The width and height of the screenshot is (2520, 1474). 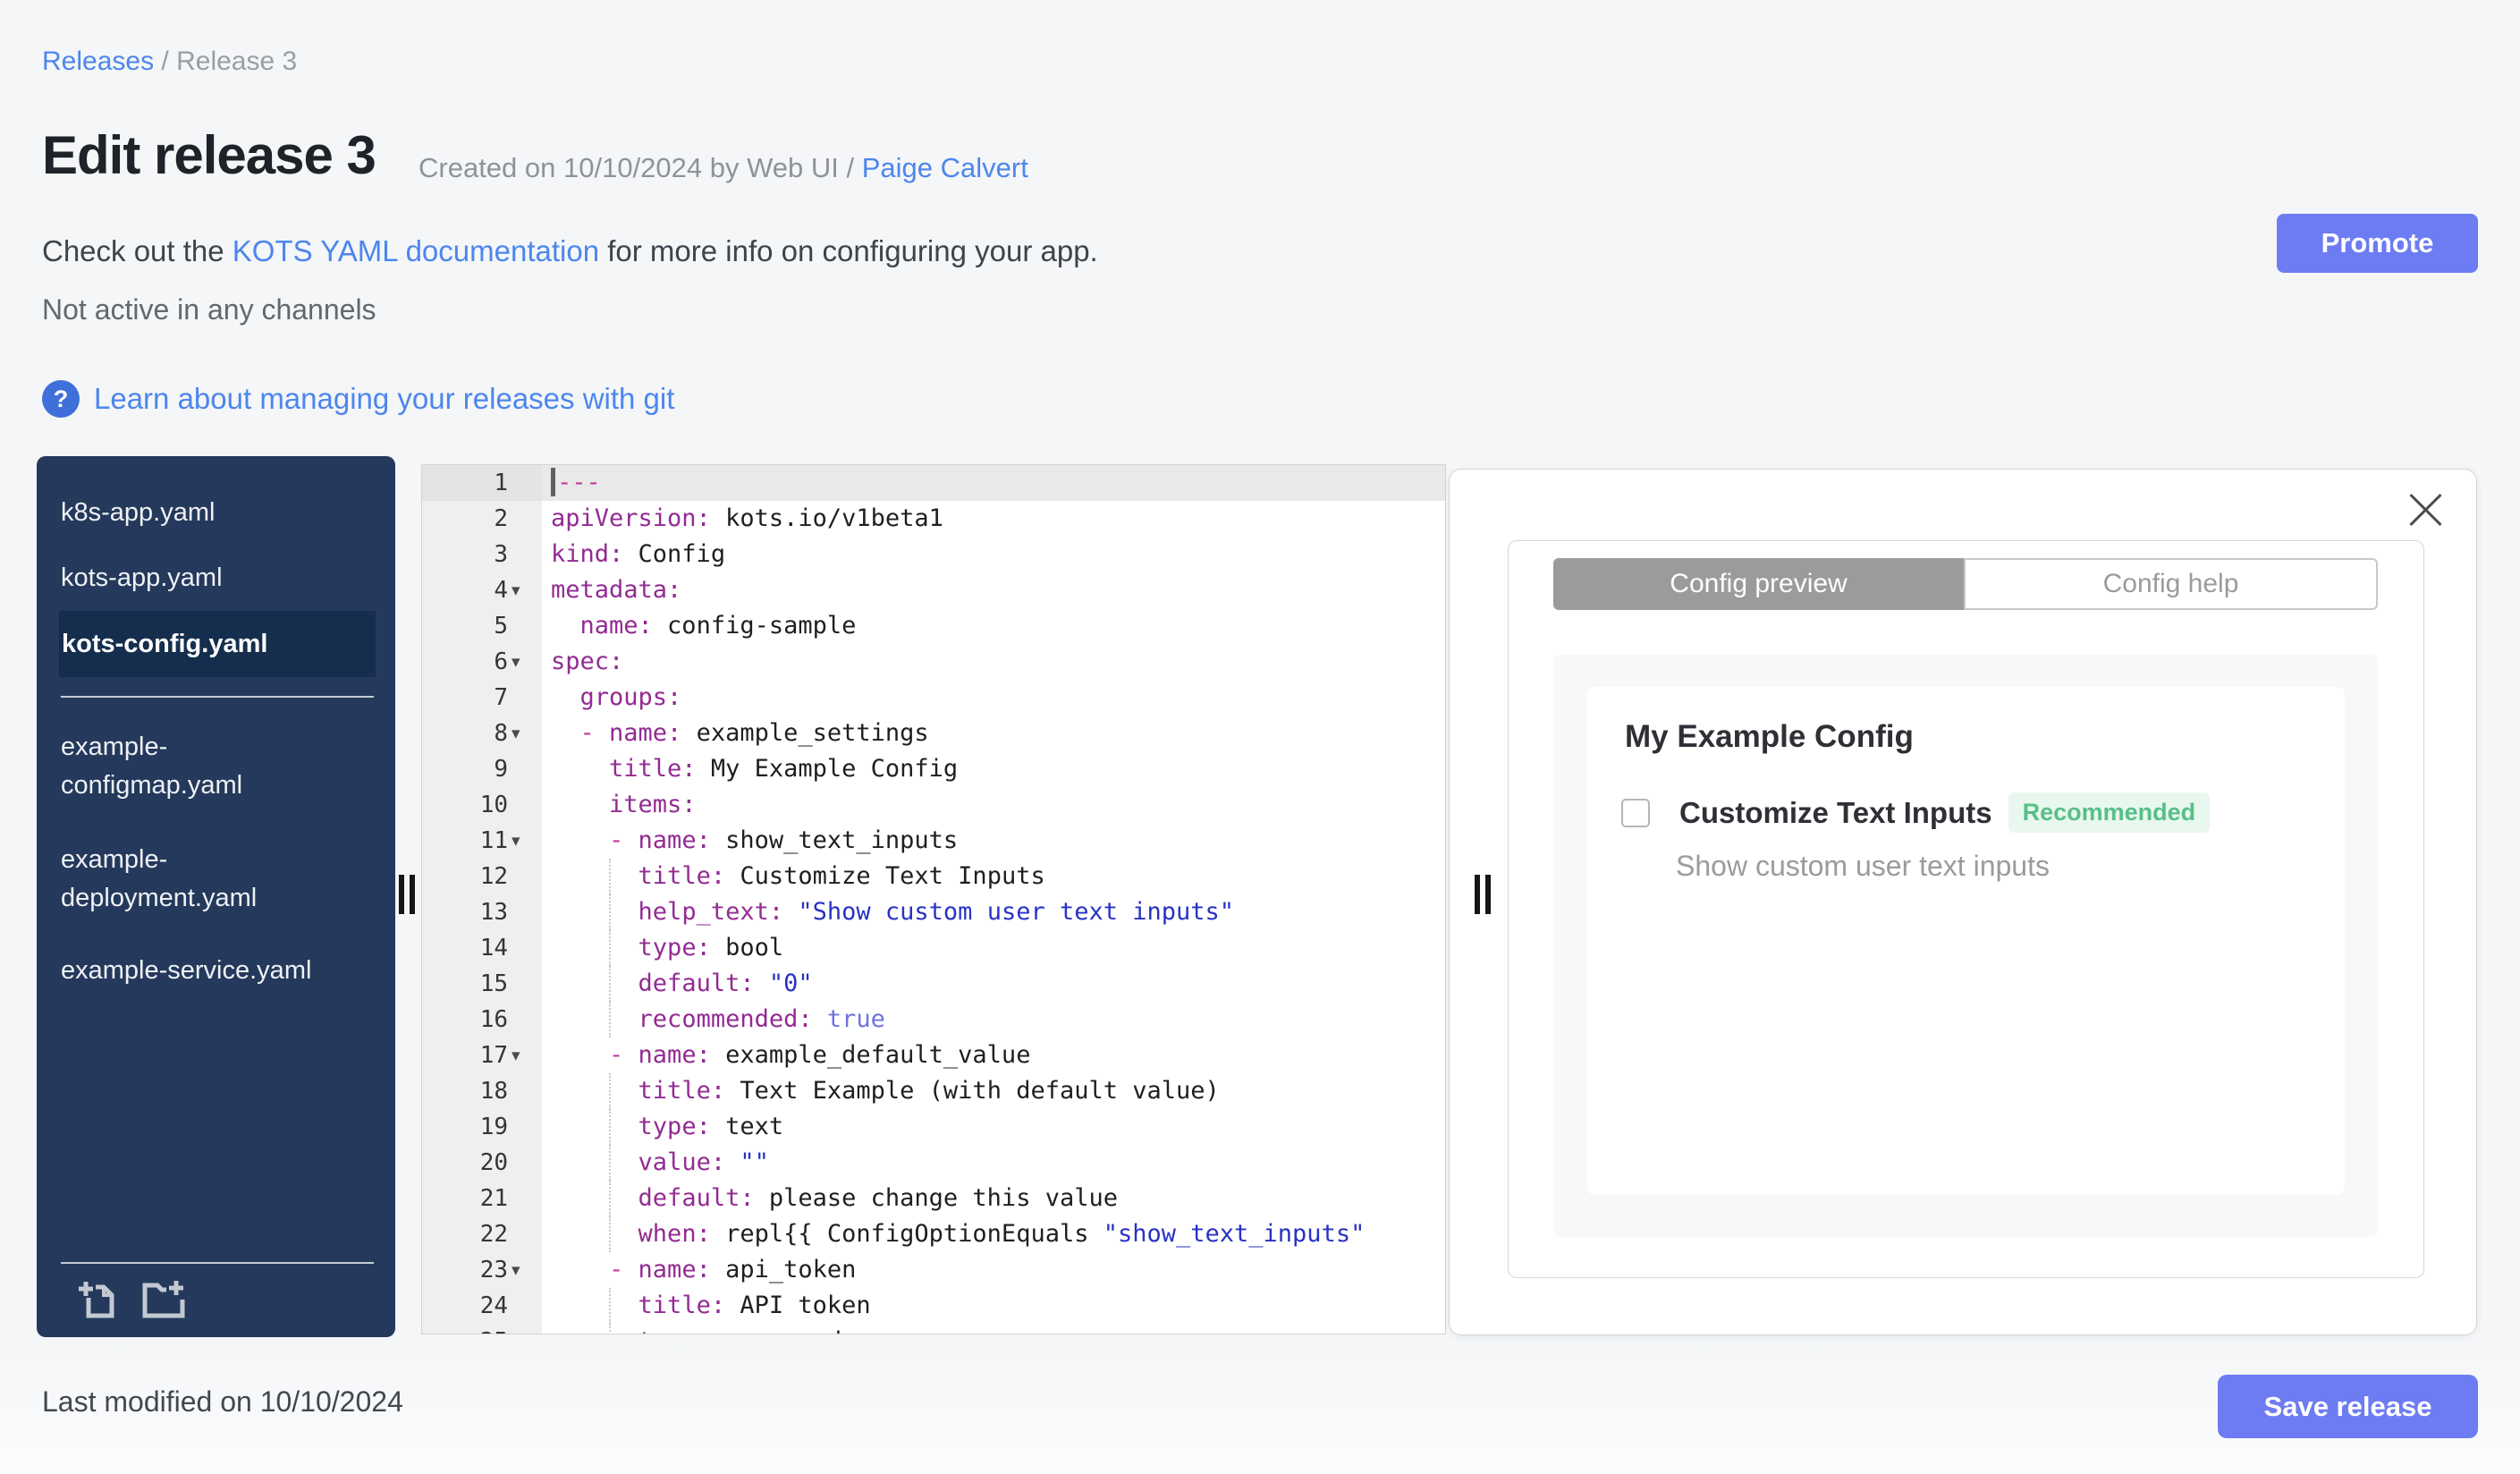 What do you see at coordinates (501, 626) in the screenshot?
I see `line-number: 5` at bounding box center [501, 626].